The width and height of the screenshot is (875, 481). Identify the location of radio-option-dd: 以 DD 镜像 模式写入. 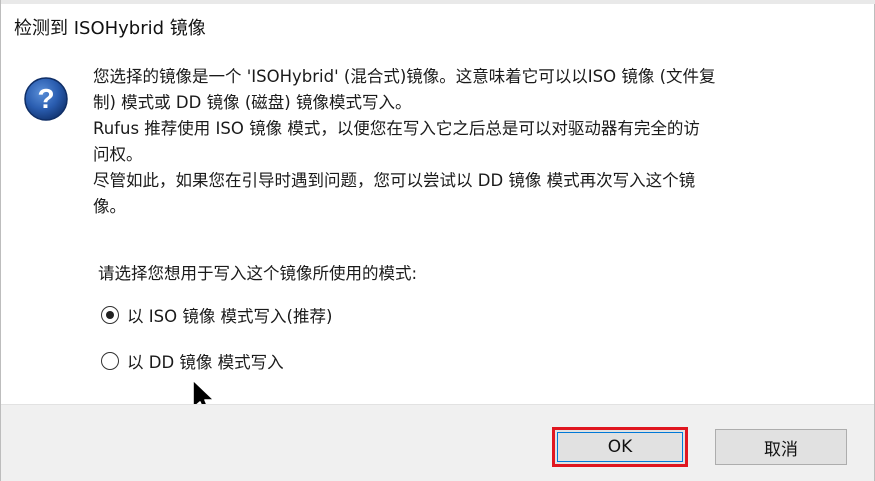
(192, 361).